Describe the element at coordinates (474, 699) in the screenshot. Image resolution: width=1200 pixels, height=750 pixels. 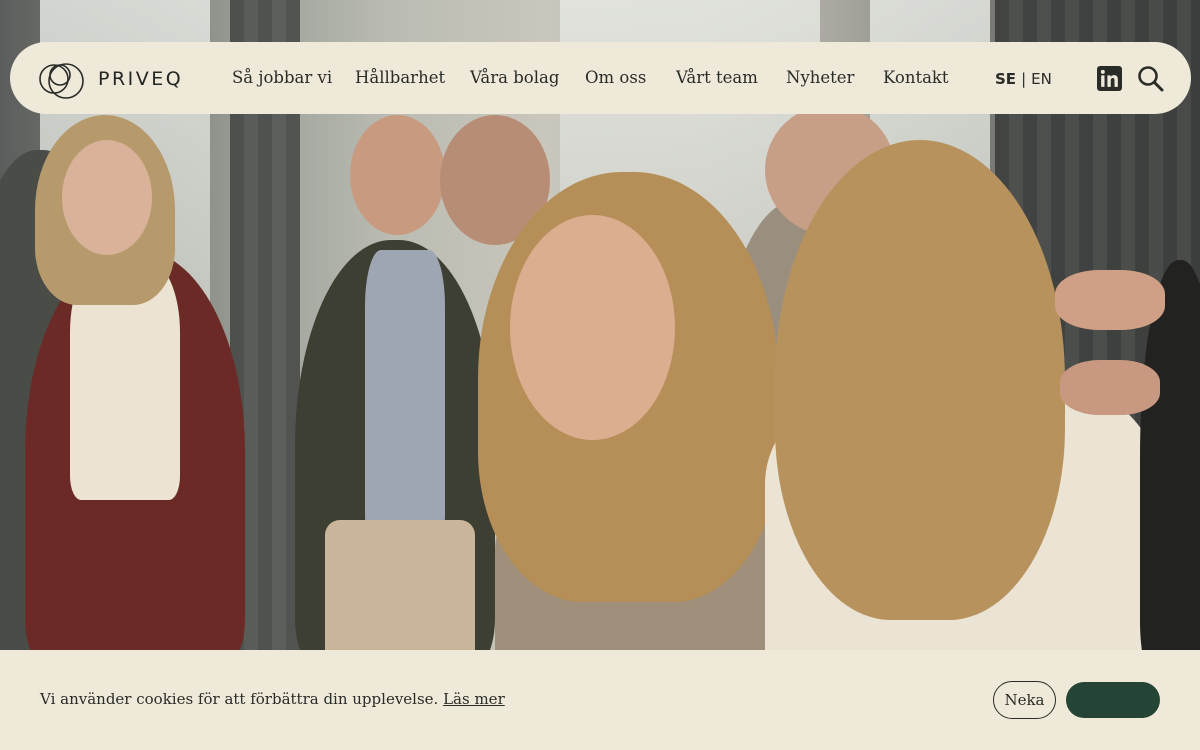
I see `cookie-read-more-link: Läs mer` at that location.